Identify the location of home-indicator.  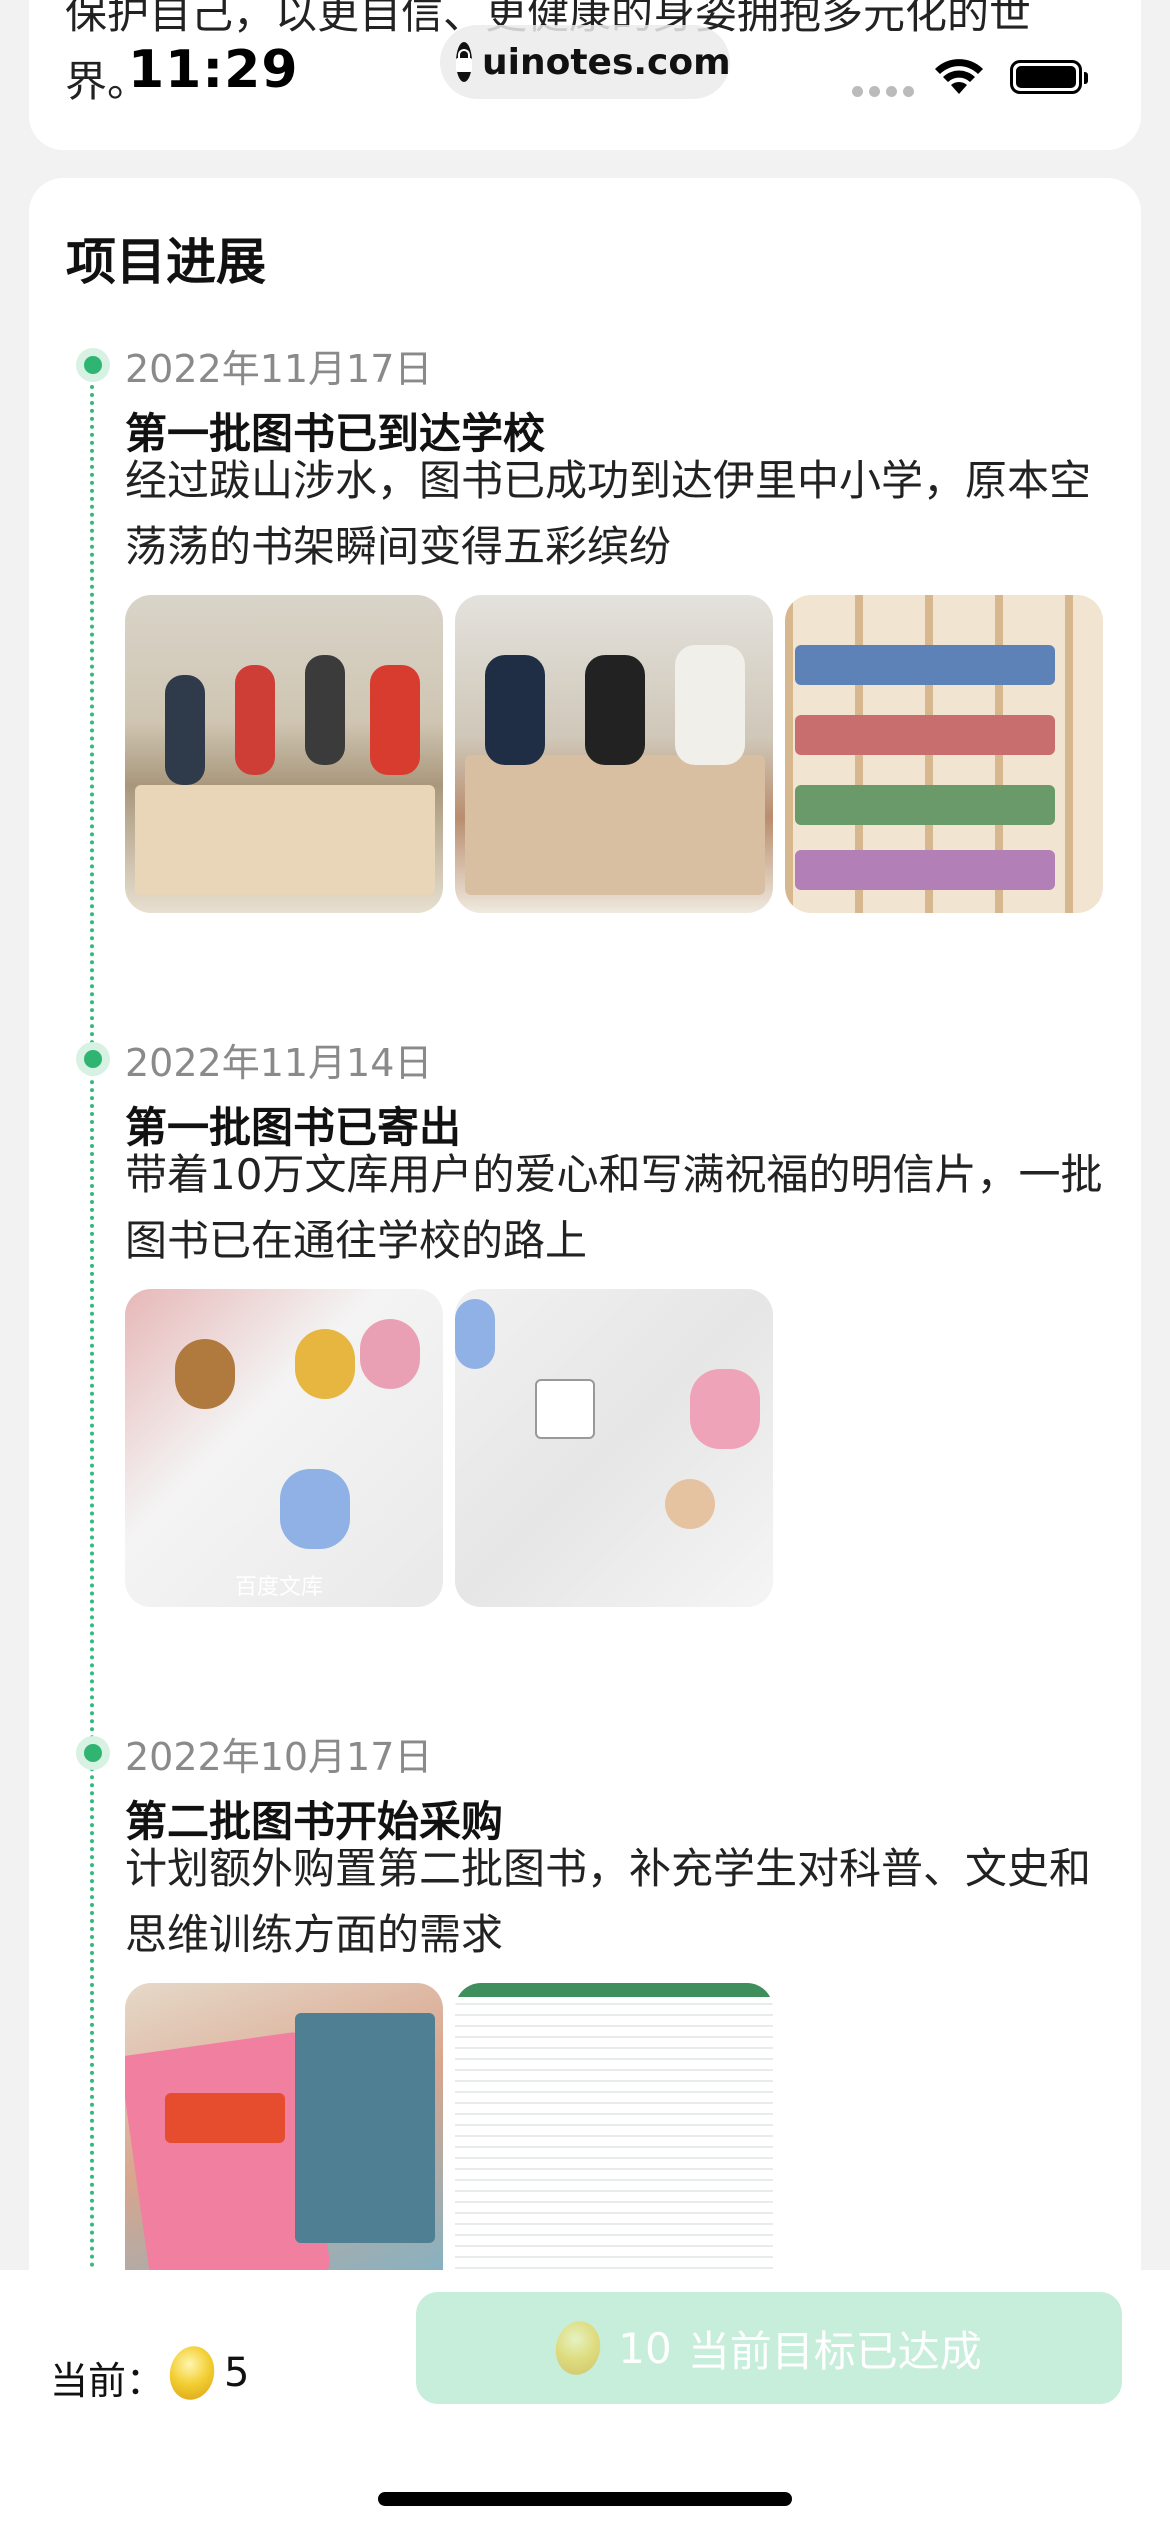
(585, 2499).